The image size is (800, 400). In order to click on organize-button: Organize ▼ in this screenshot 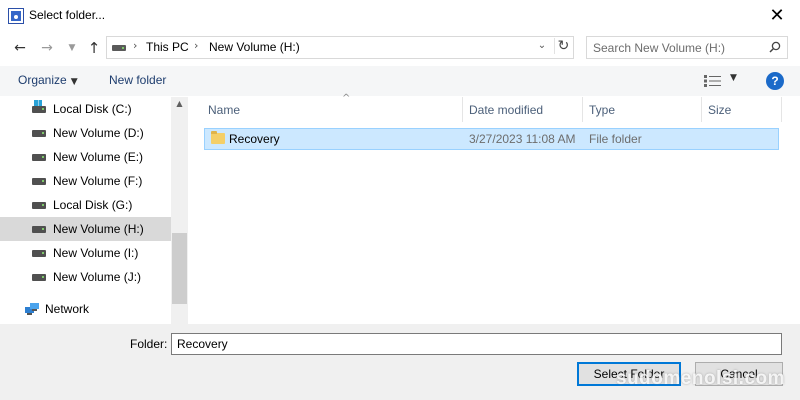, I will do `click(48, 80)`.